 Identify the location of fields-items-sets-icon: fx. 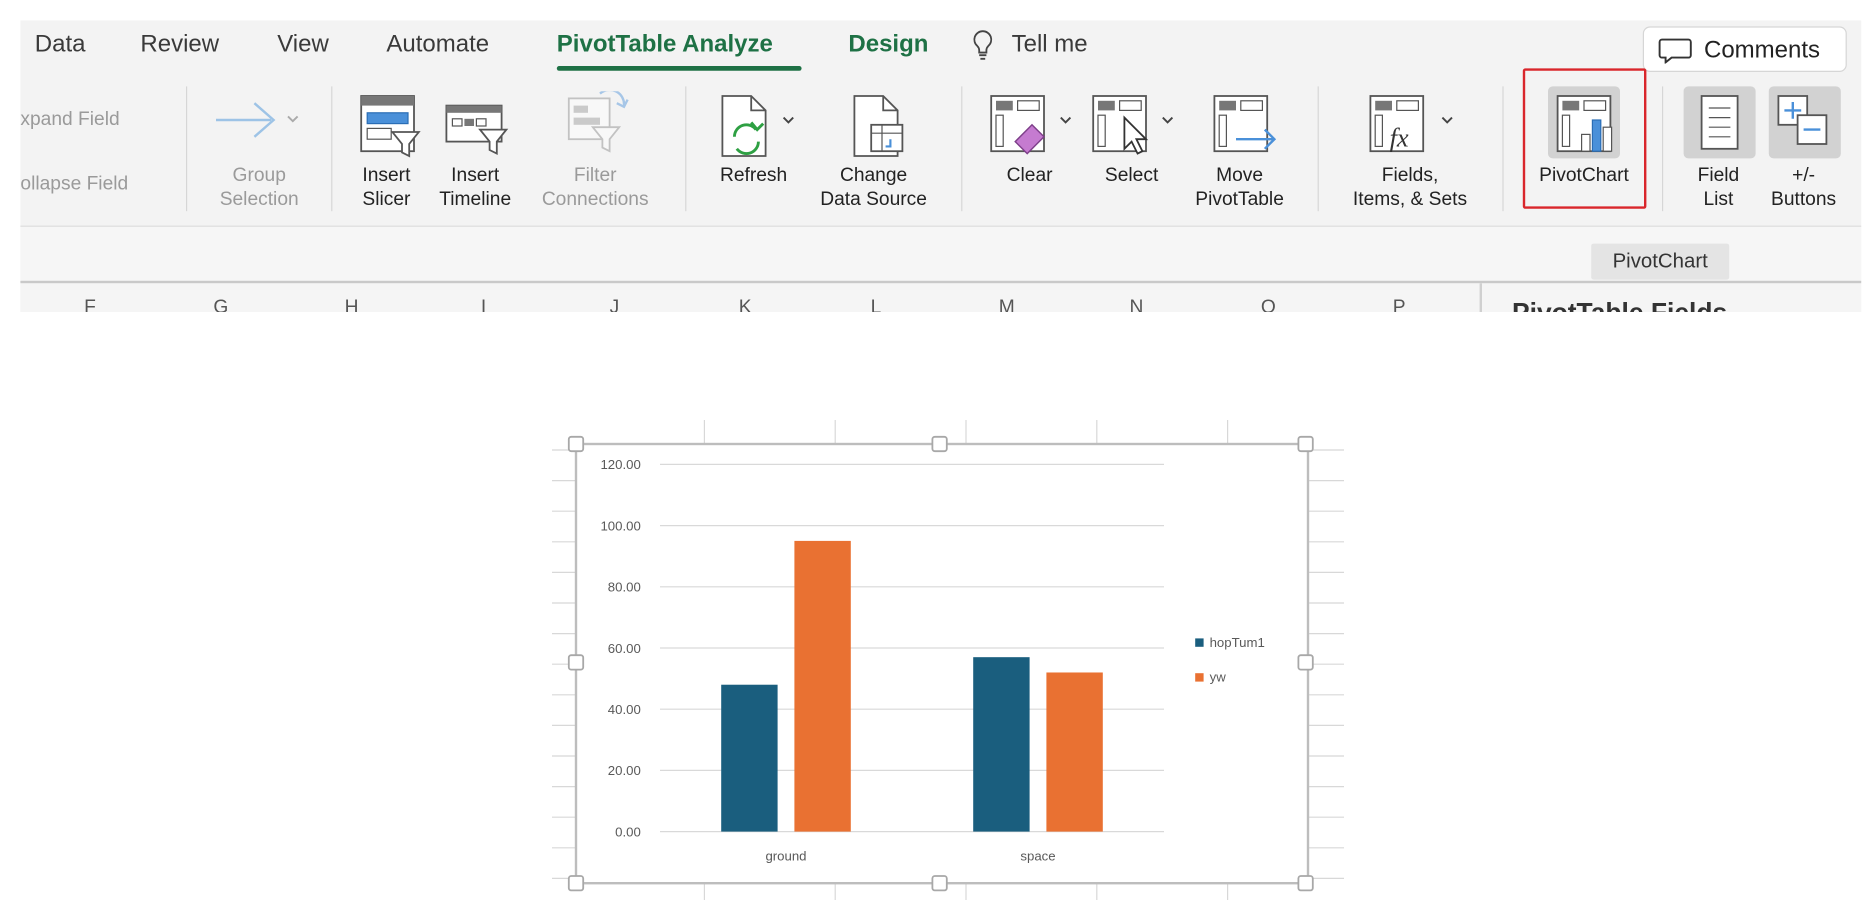
(1413, 128).